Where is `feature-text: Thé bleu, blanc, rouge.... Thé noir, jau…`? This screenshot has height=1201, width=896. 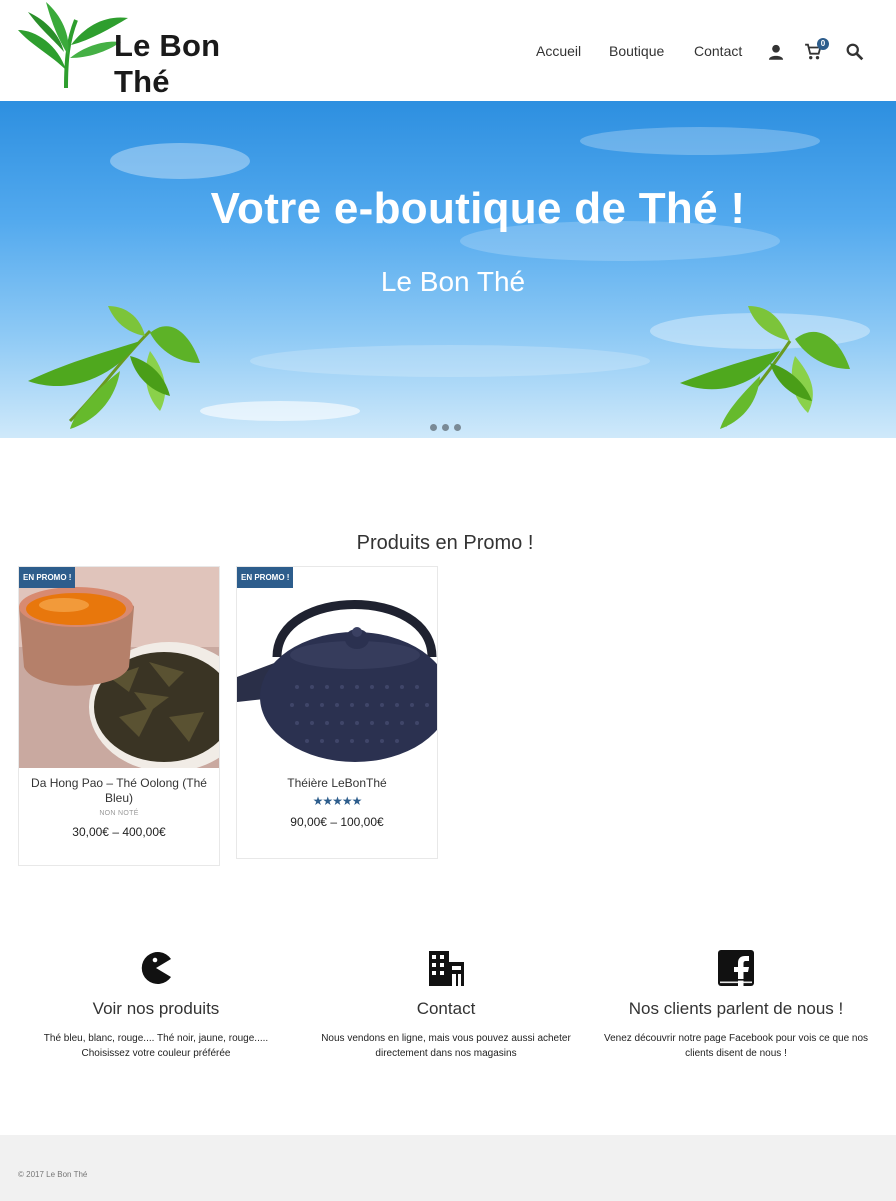 feature-text: Thé bleu, blanc, rouge.... Thé noir, jau… is located at coordinates (156, 1046).